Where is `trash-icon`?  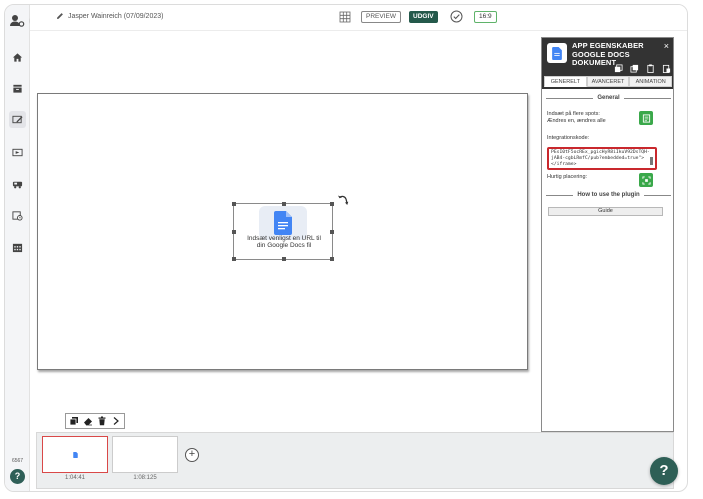 trash-icon is located at coordinates (102, 421).